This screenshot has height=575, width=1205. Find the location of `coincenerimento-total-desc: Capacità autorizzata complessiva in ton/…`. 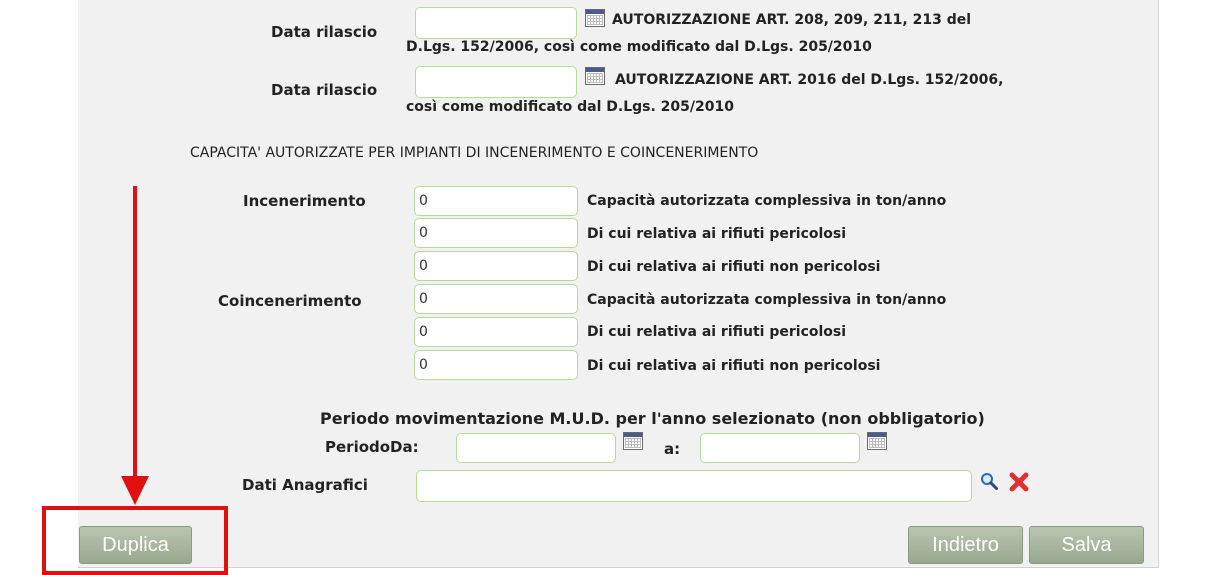

coincenerimento-total-desc: Capacità autorizzata complessiva in ton/… is located at coordinates (767, 300).